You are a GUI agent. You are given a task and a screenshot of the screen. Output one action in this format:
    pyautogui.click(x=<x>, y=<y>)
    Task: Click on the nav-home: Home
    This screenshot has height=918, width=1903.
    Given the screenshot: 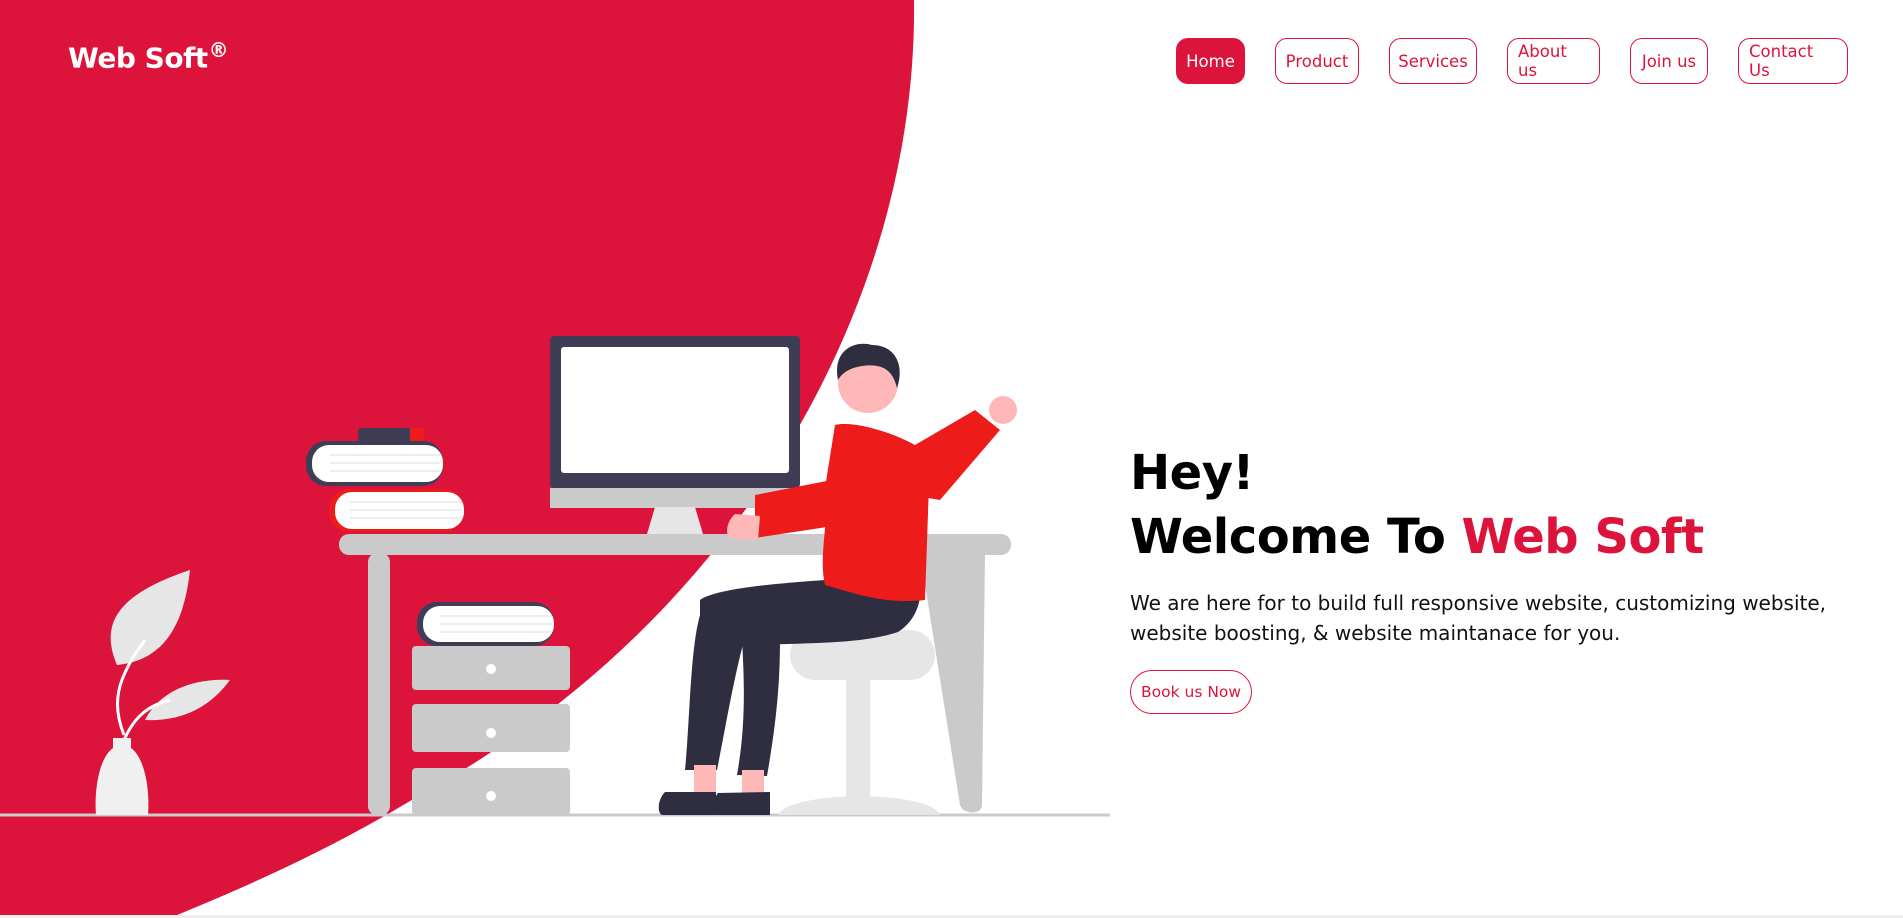 What is the action you would take?
    pyautogui.click(x=1210, y=61)
    